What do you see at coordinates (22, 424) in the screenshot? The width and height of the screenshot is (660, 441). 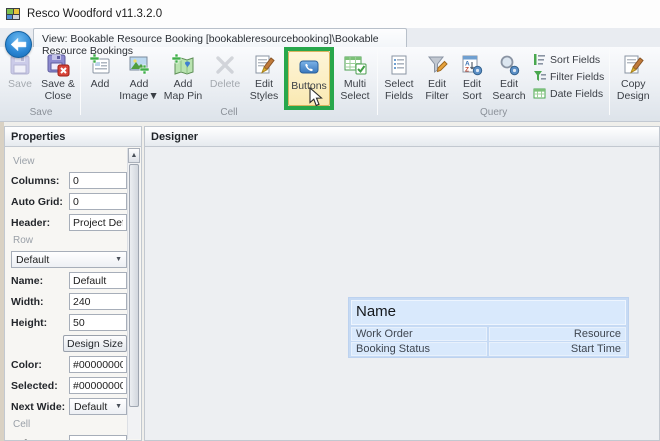 I see `section-label-cell: Cell` at bounding box center [22, 424].